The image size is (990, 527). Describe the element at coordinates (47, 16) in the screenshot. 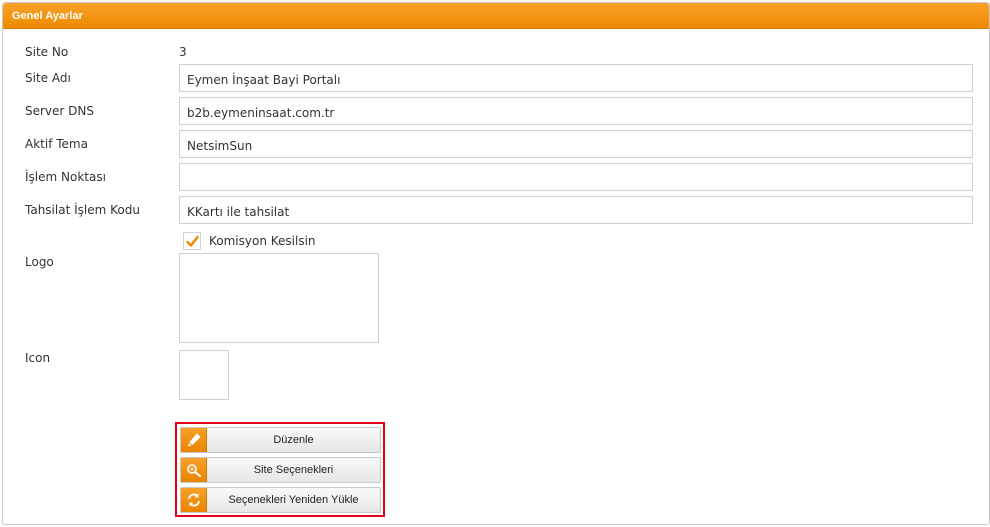

I see `panel-title: Genel Ayarlar` at that location.